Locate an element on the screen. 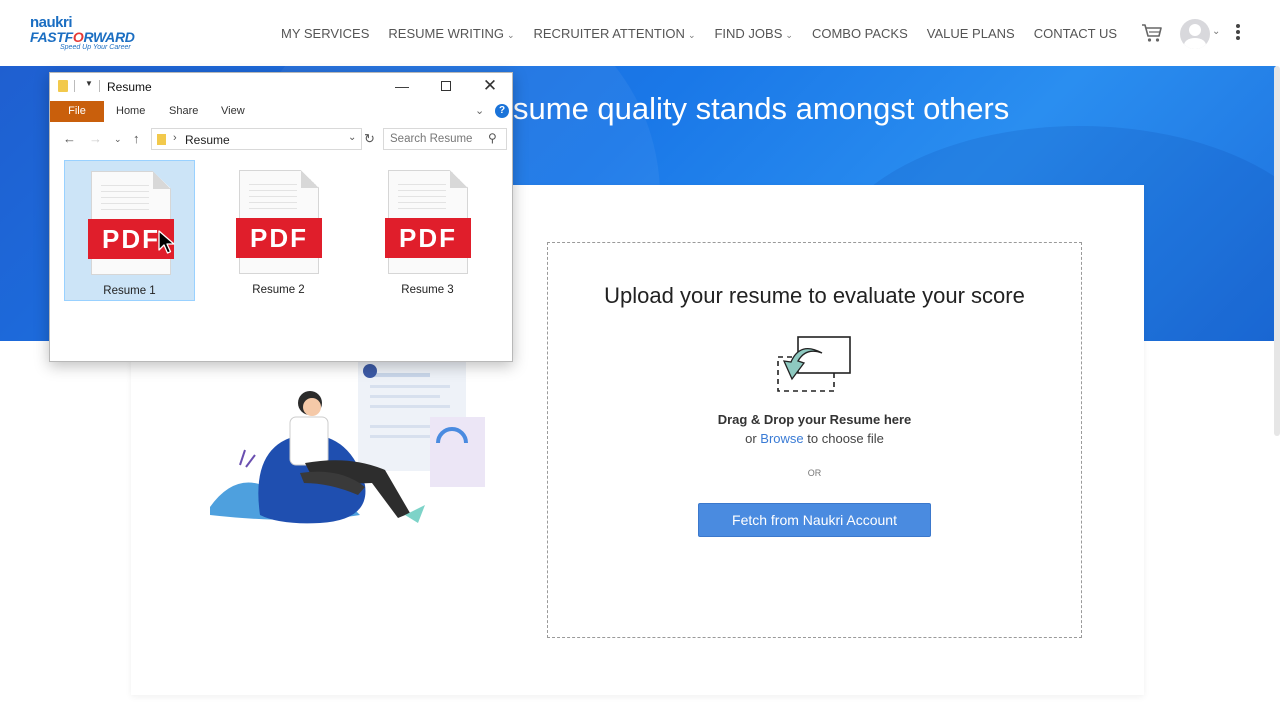  drag-drop-text: Drag & Drop your Resume here is located at coordinates (814, 419).